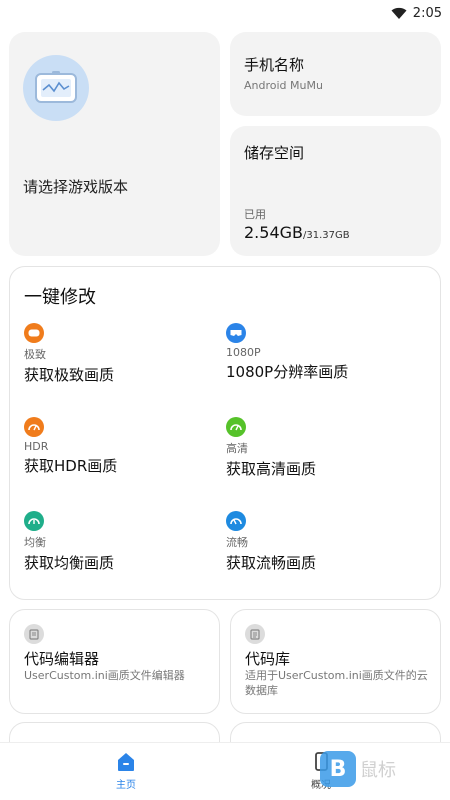  I want to click on code-editor-desc: UserCustom.ini画质文件编辑器, so click(104, 675).